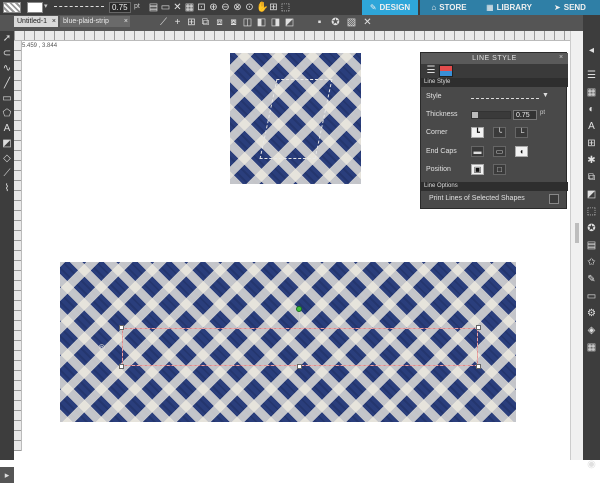 Image resolution: width=600 pixels, height=483 pixels. I want to click on print-lines-checkbox, so click(554, 199).